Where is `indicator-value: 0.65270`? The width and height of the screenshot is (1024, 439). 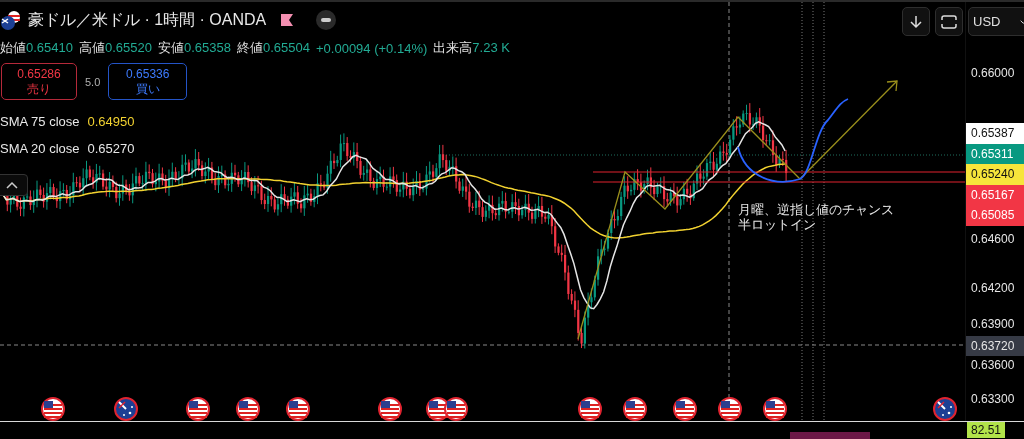
indicator-value: 0.65270 is located at coordinates (111, 148).